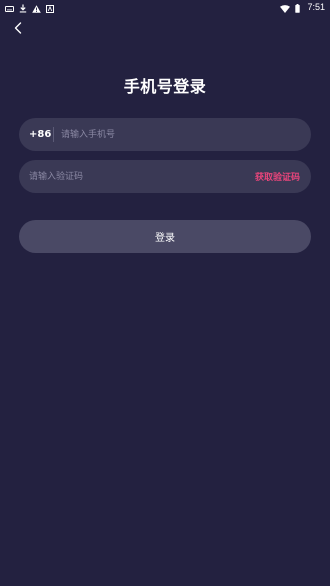  I want to click on status-bar-right: 7:51, so click(302, 8).